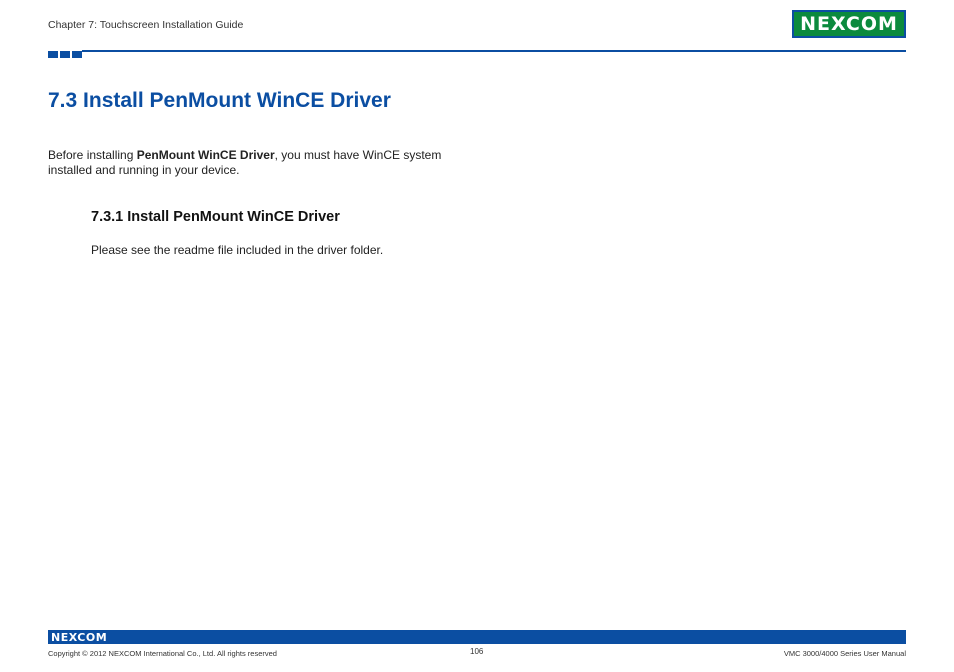 The image size is (954, 672). I want to click on manual-title: VMC 3000/4000 Series User Manual, so click(844, 653).